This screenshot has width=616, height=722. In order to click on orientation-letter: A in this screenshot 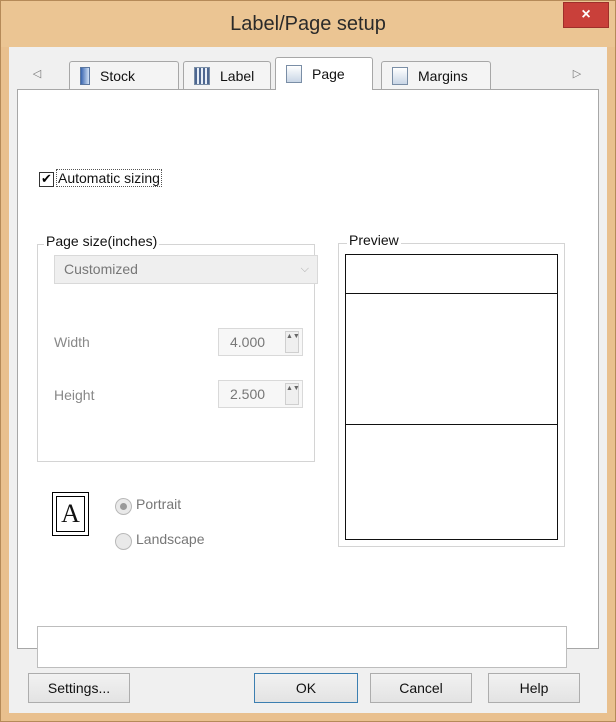, I will do `click(70, 514)`.